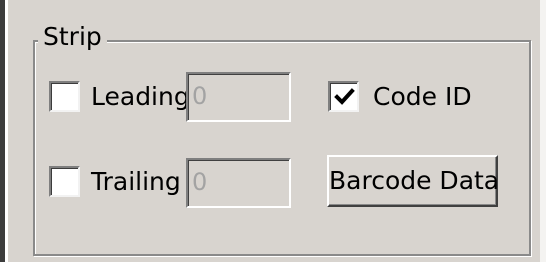  Describe the element at coordinates (72, 37) in the screenshot. I see `strip-group-title: Strip` at that location.